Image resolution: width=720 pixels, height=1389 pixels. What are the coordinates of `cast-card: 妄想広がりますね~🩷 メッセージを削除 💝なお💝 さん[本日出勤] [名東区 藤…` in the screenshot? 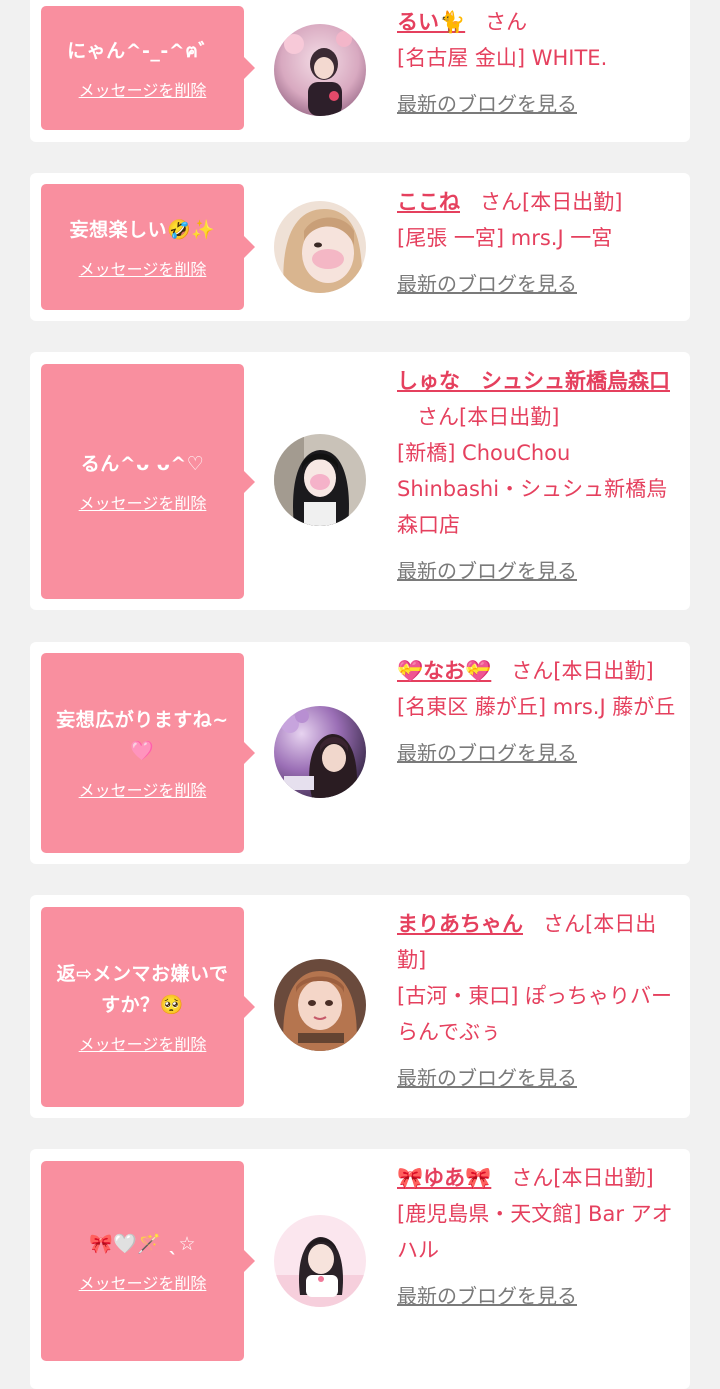 It's located at (360, 753).